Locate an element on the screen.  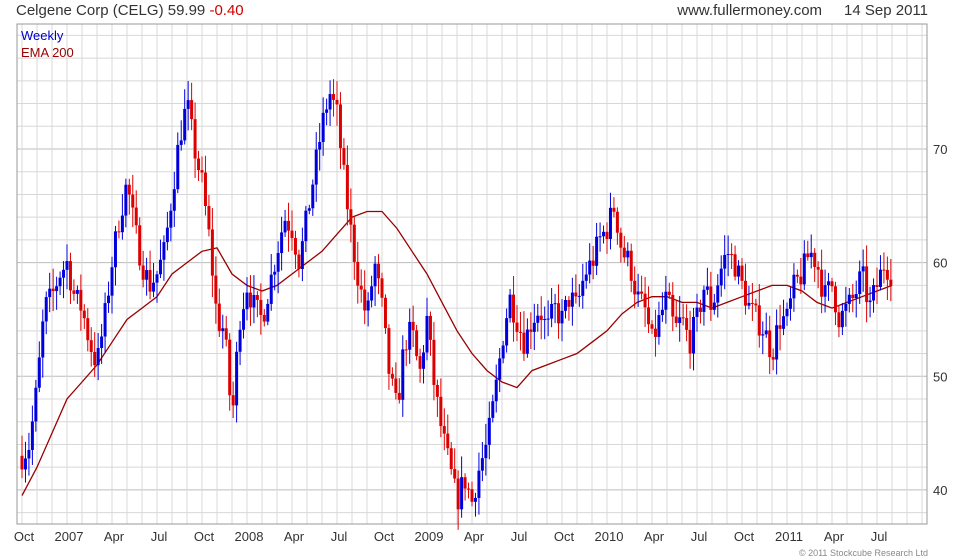
x-tick-label: Oct is located at coordinates (204, 536).